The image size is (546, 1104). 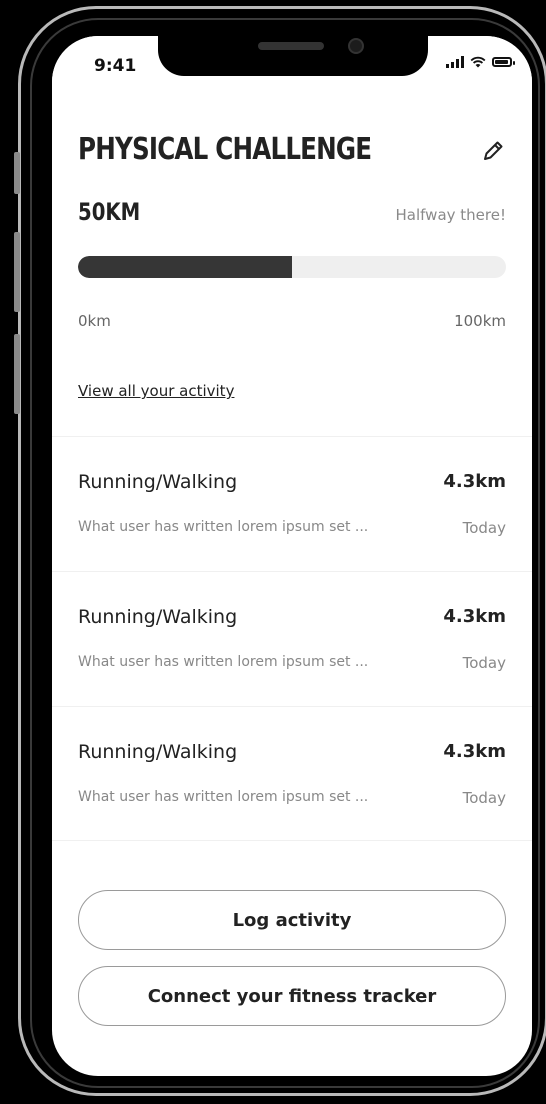 I want to click on progress-range-max: 100km, so click(x=480, y=321).